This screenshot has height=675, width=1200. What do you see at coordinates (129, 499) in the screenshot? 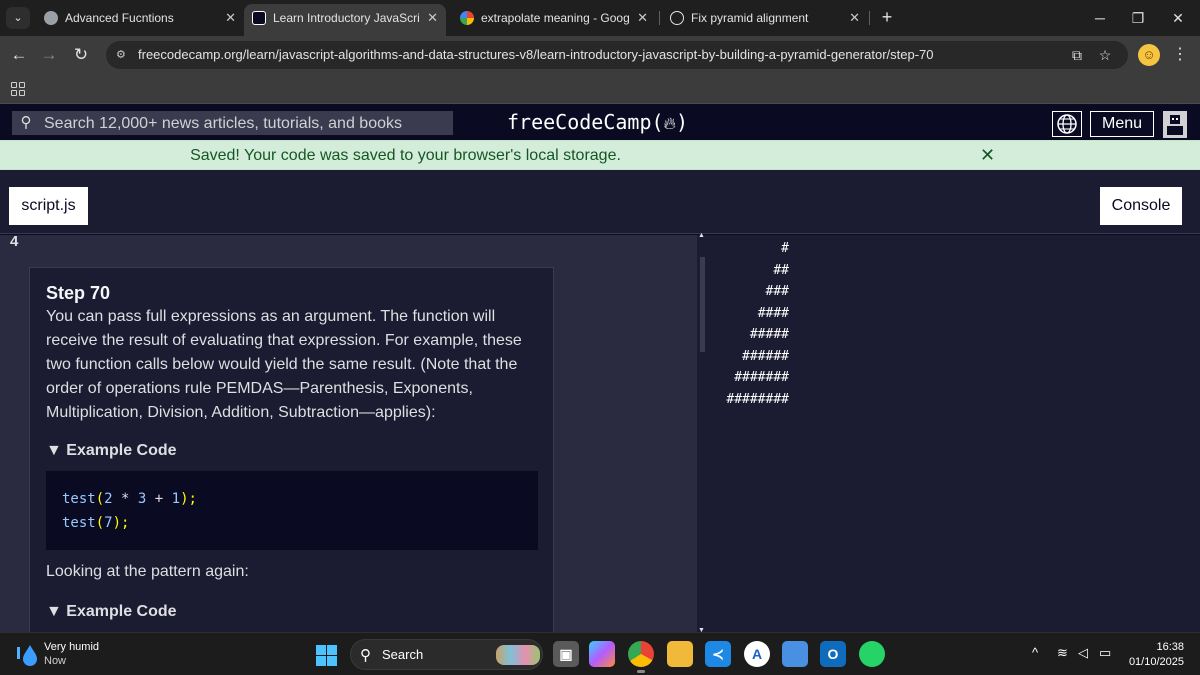
I see `code-line: test(2 * 3 + 1);` at bounding box center [129, 499].